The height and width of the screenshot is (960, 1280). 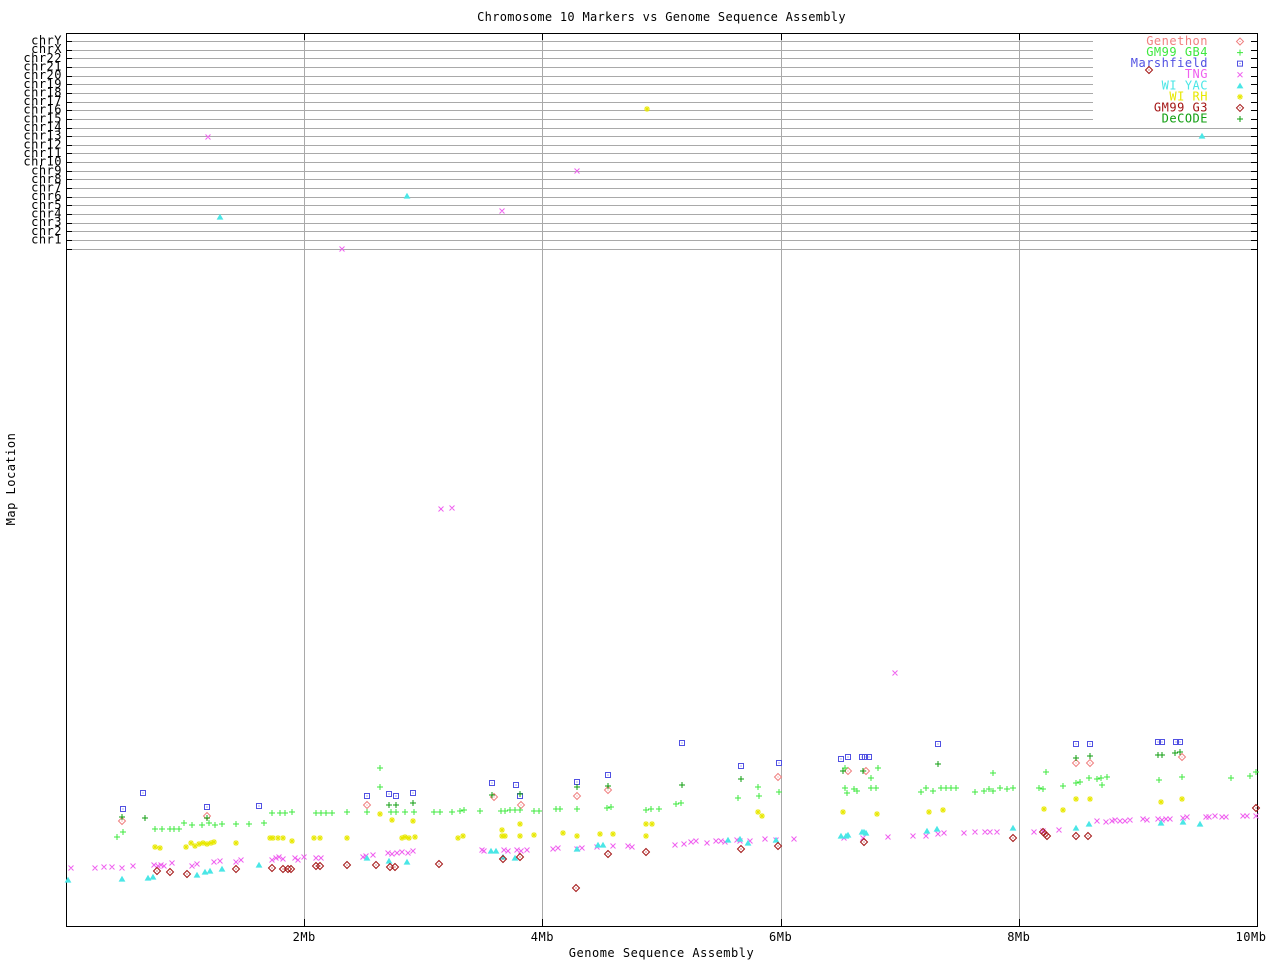 I want to click on series-points-genethon, so click(x=652, y=789).